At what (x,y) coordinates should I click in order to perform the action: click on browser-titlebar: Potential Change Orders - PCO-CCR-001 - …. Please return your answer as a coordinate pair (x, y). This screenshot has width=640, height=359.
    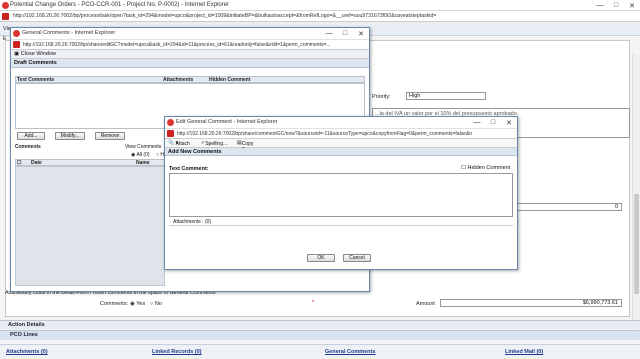
    Looking at the image, I should click on (320, 5).